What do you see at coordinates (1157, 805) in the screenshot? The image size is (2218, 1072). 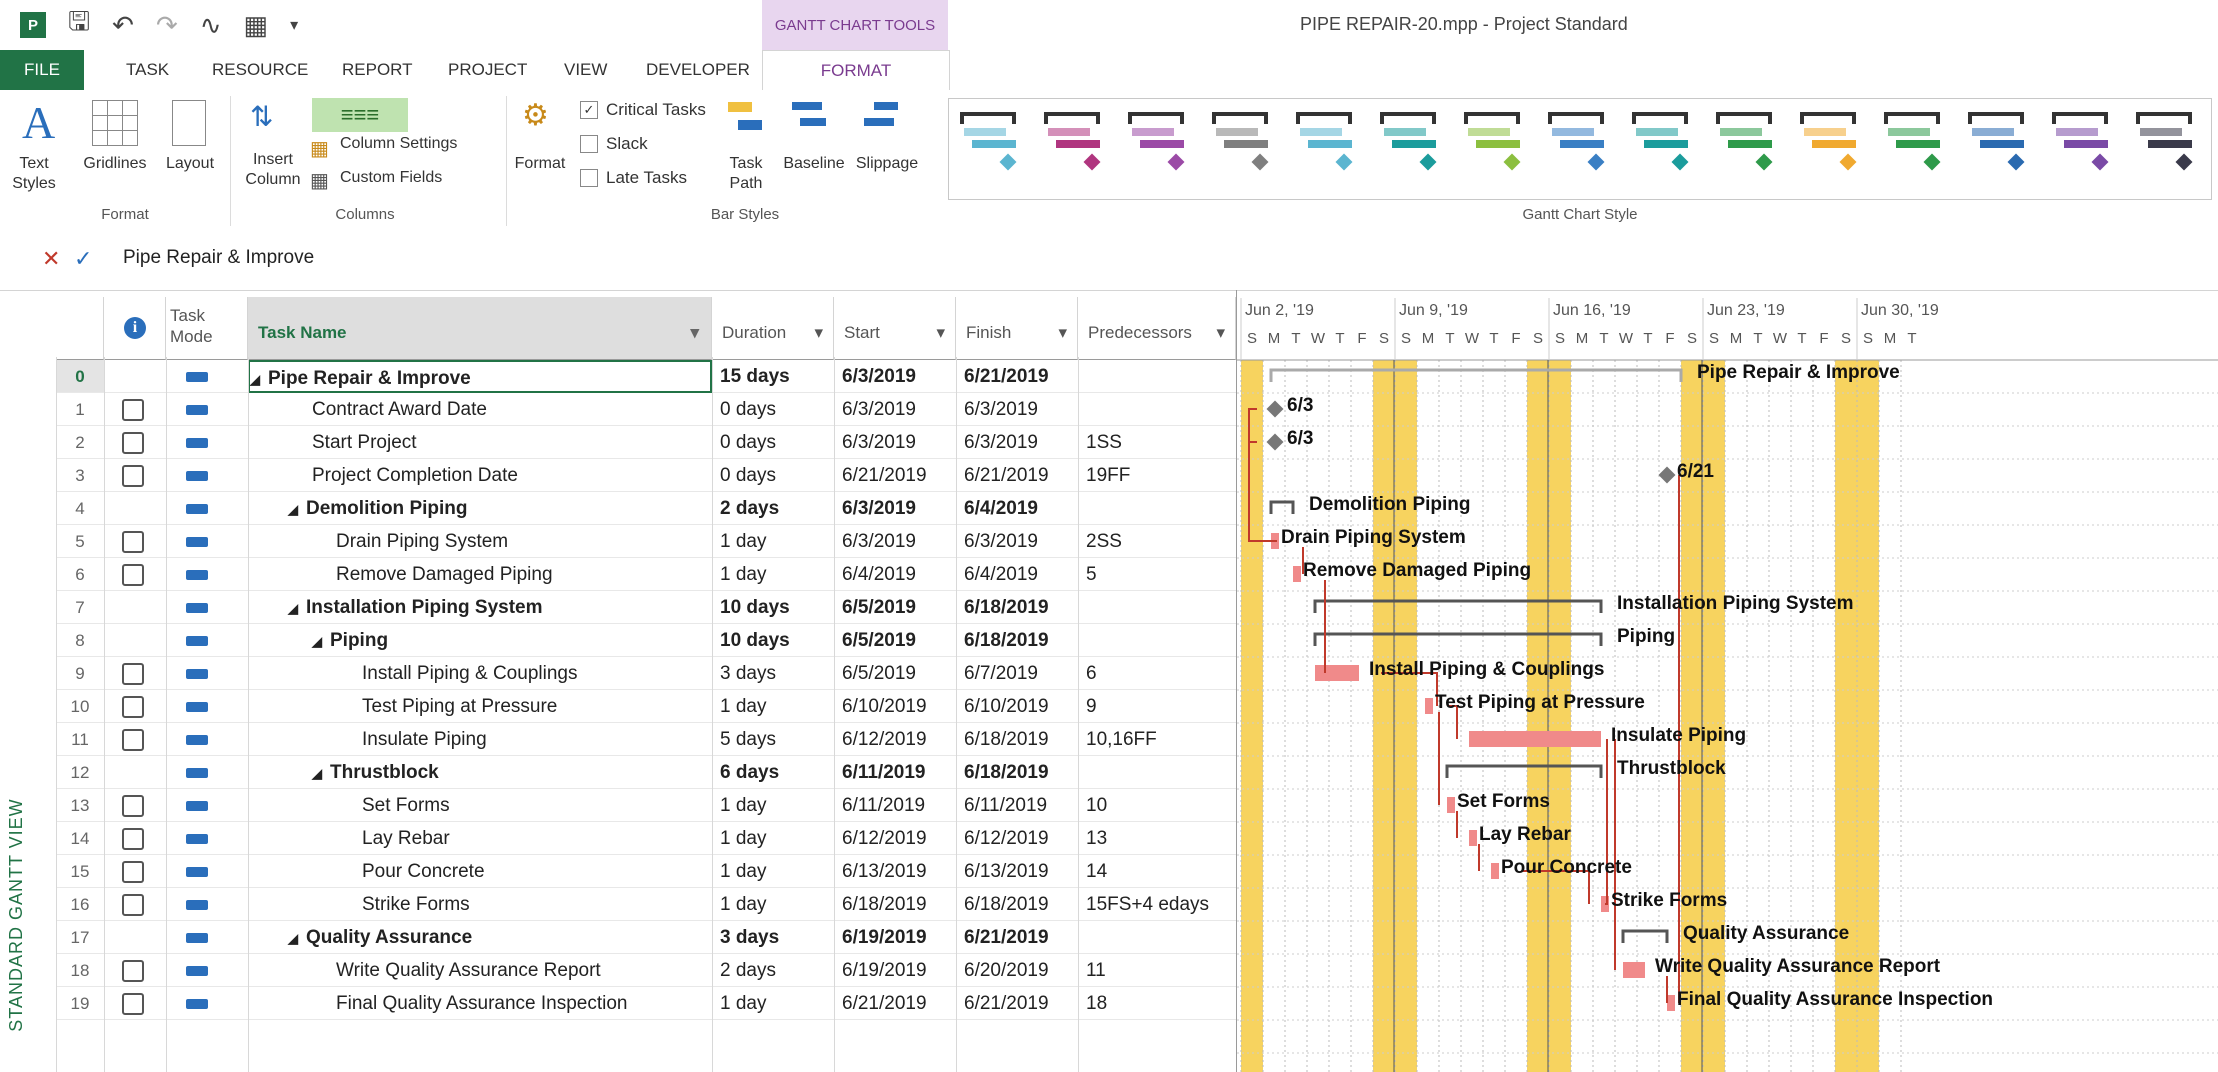 I see `predecessors-cell: 10` at bounding box center [1157, 805].